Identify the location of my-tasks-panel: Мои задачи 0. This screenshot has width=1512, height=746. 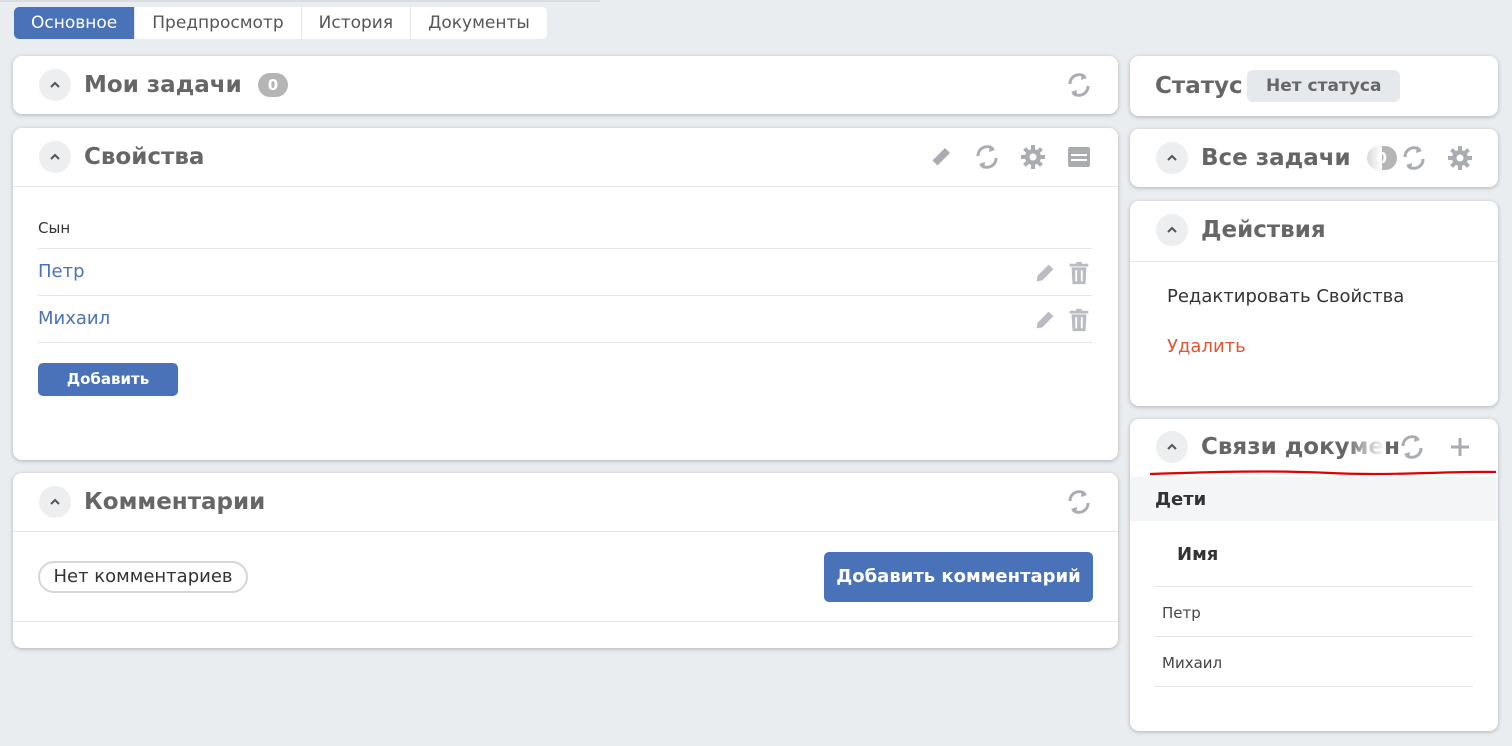
(565, 85).